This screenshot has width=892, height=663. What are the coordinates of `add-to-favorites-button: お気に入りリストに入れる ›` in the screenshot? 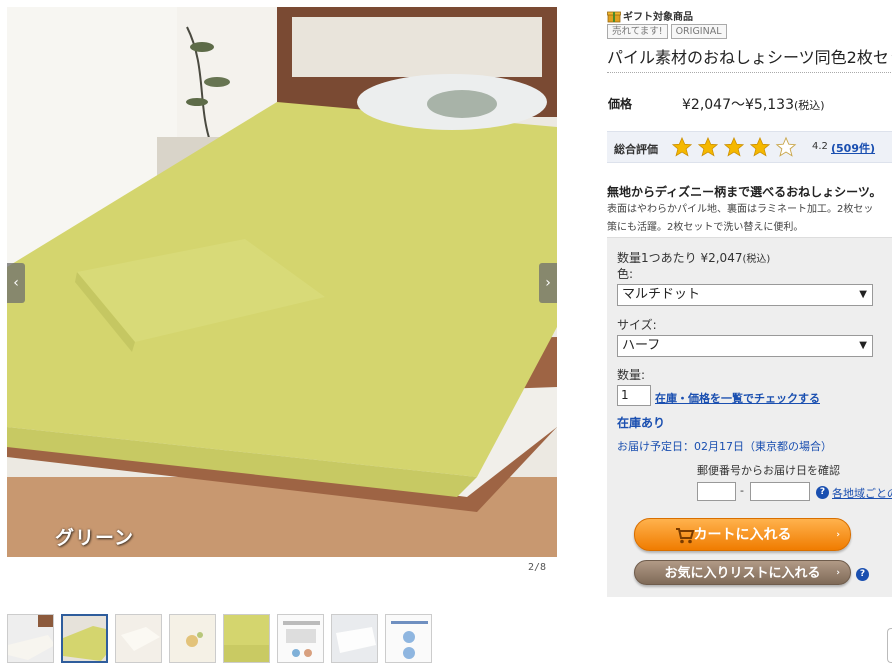 It's located at (742, 572).